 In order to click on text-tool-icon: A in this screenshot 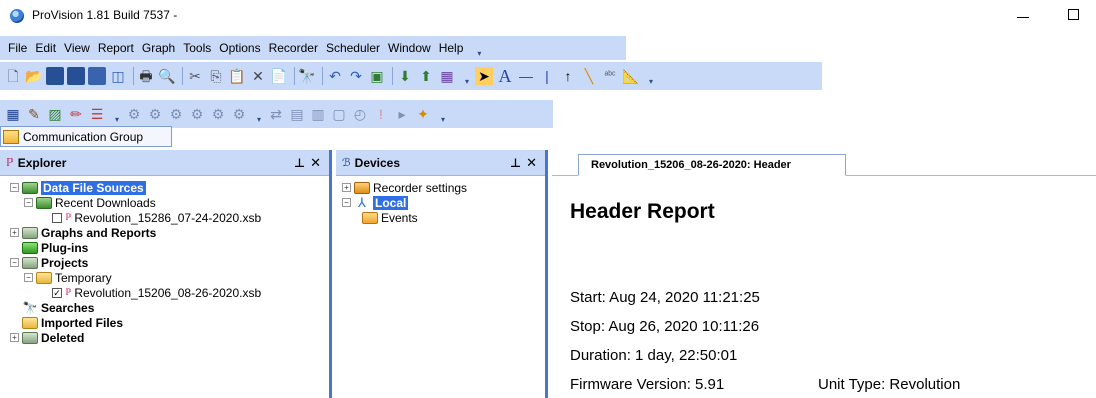, I will do `click(505, 76)`.